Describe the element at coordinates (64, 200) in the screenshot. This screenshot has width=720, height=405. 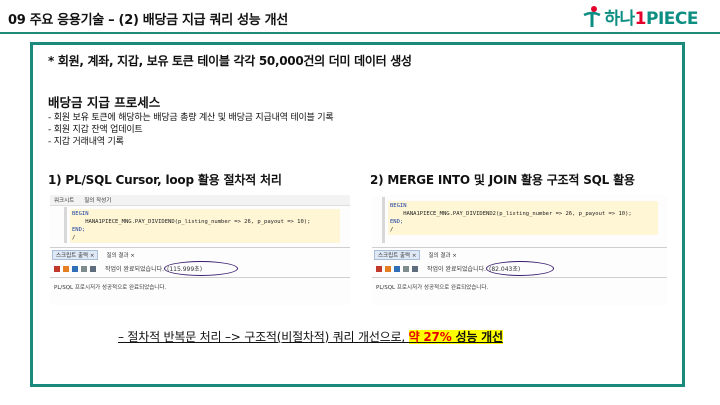
I see `tab-worksheet: 워크시트` at that location.